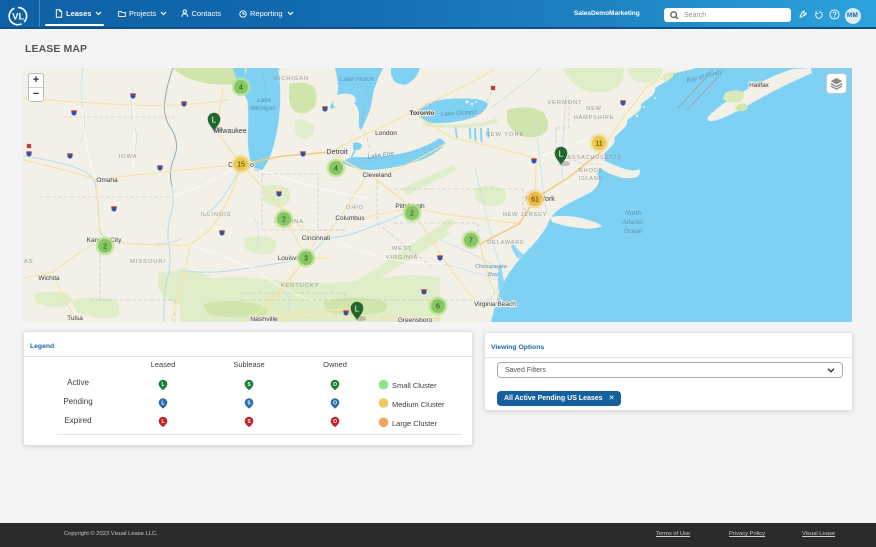 Image resolution: width=876 pixels, height=547 pixels. I want to click on svg-text: NEW, so click(593, 109).